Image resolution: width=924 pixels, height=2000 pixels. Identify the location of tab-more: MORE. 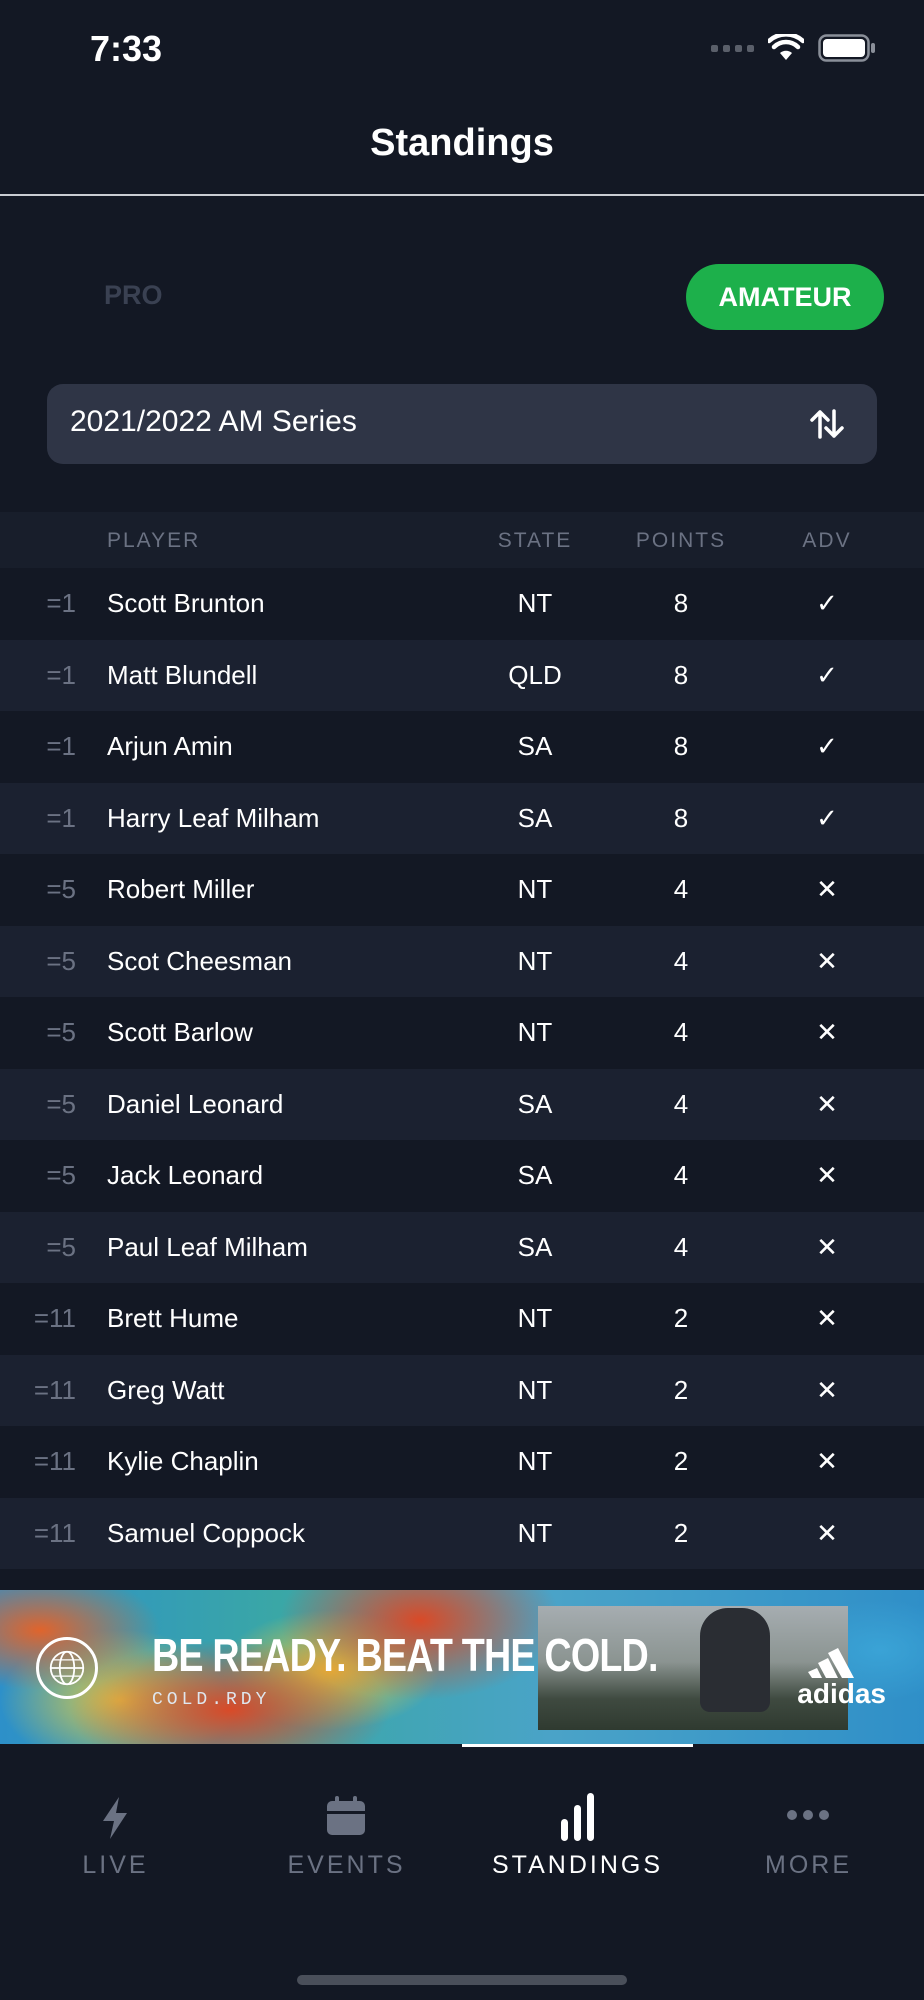
(808, 1827).